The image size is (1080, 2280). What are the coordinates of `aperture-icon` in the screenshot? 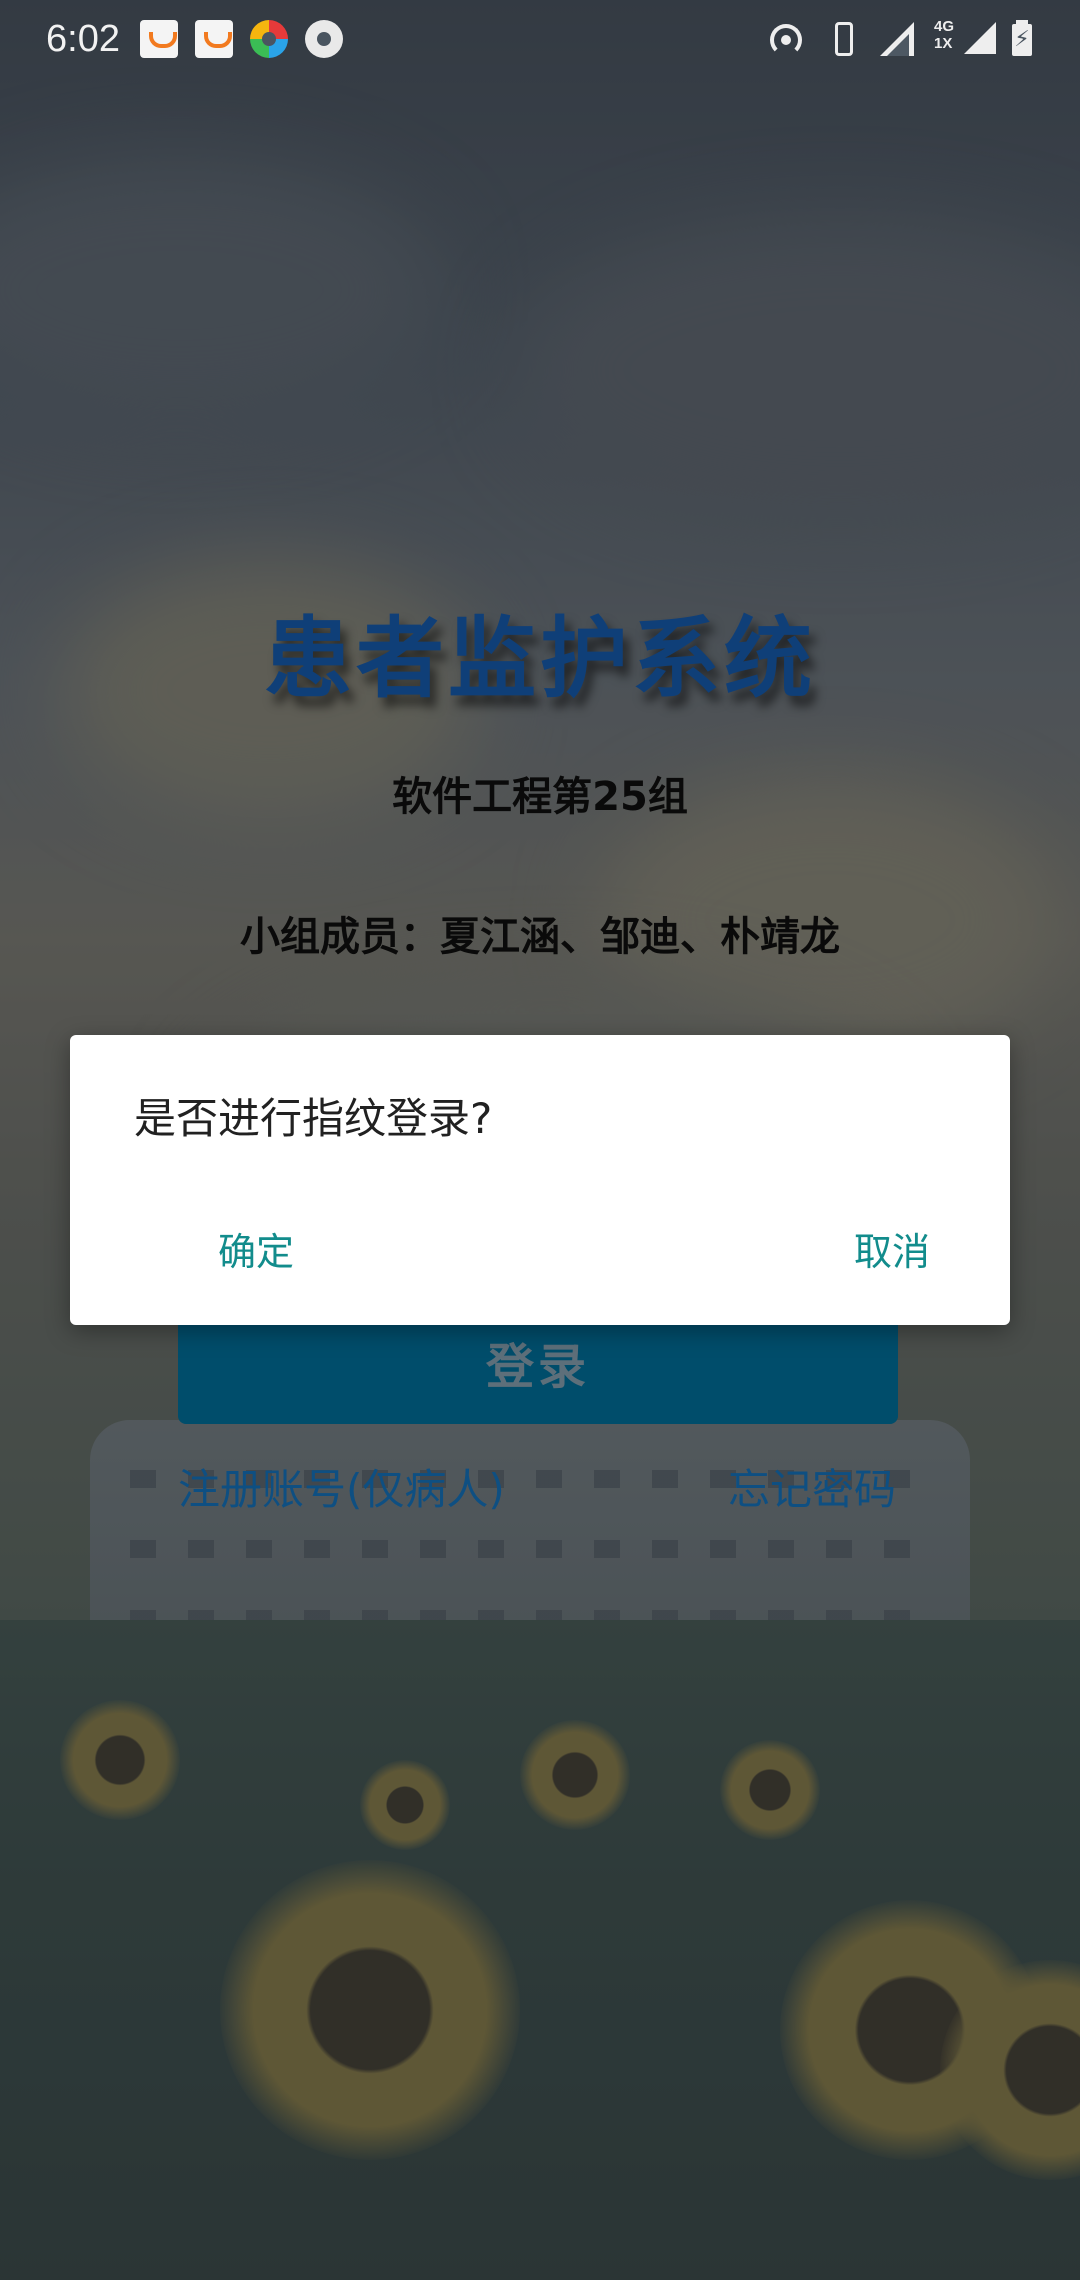 It's located at (324, 39).